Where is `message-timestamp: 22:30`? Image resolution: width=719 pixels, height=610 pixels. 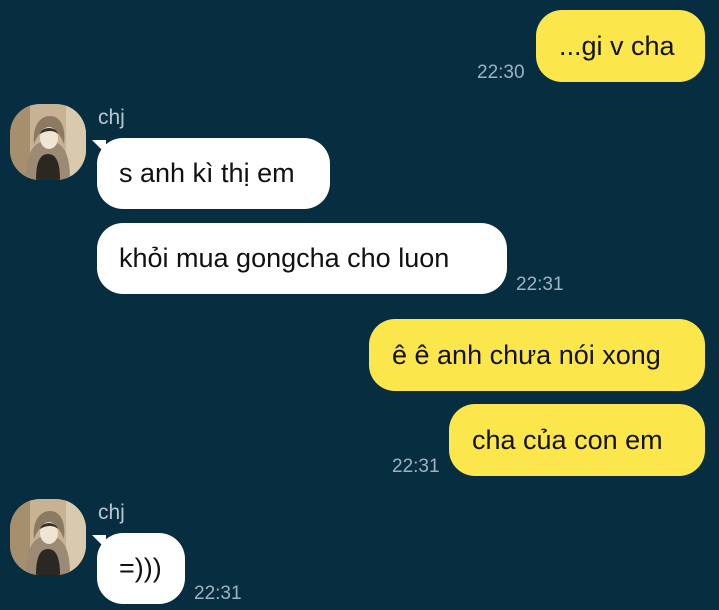 message-timestamp: 22:30 is located at coordinates (501, 72).